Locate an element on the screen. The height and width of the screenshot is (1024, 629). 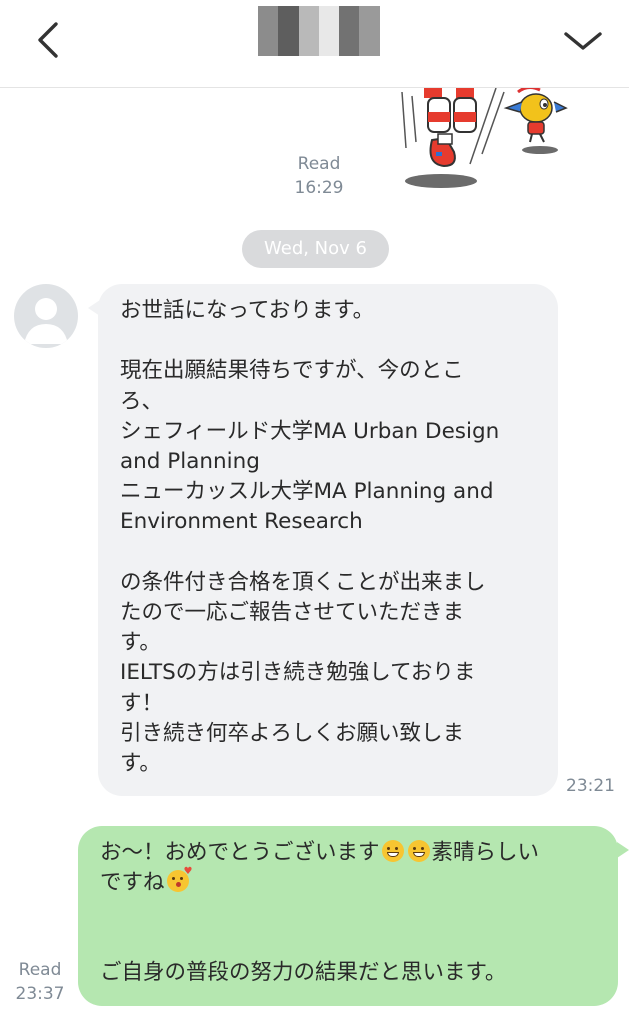
outgoing-text-part: お～！おめでとうございます is located at coordinates (240, 852).